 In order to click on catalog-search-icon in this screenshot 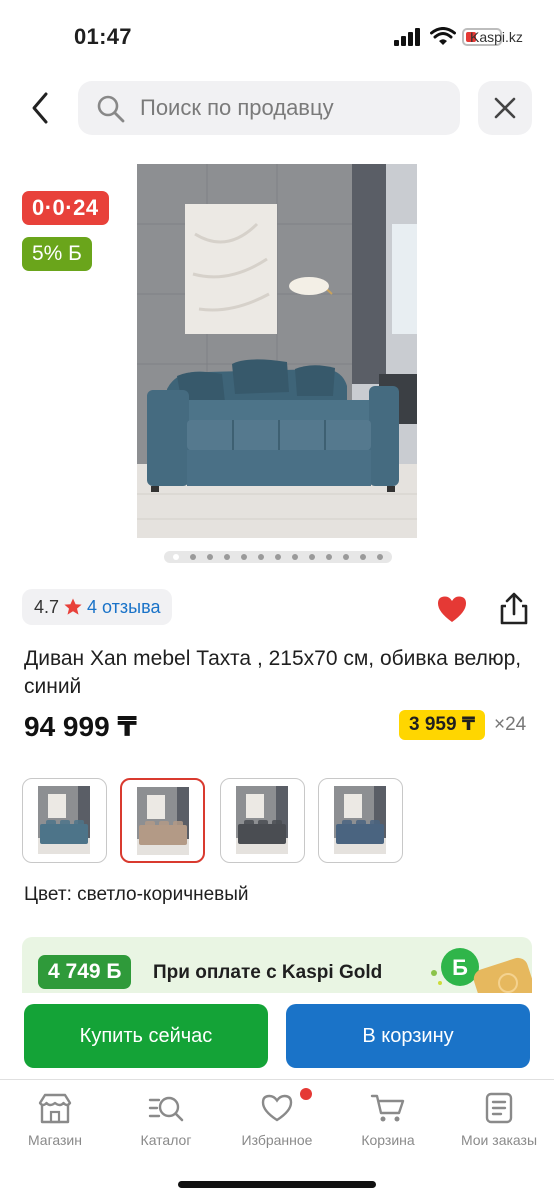, I will do `click(166, 1109)`.